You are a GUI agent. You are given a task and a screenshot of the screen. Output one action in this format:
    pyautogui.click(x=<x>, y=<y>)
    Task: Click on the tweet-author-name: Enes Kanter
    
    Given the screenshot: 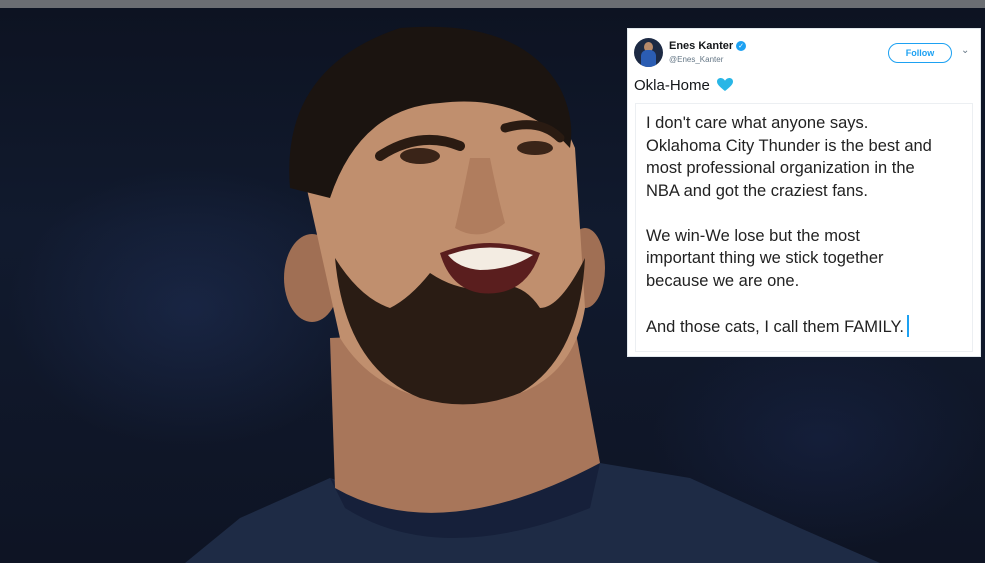 What is the action you would take?
    pyautogui.click(x=701, y=46)
    